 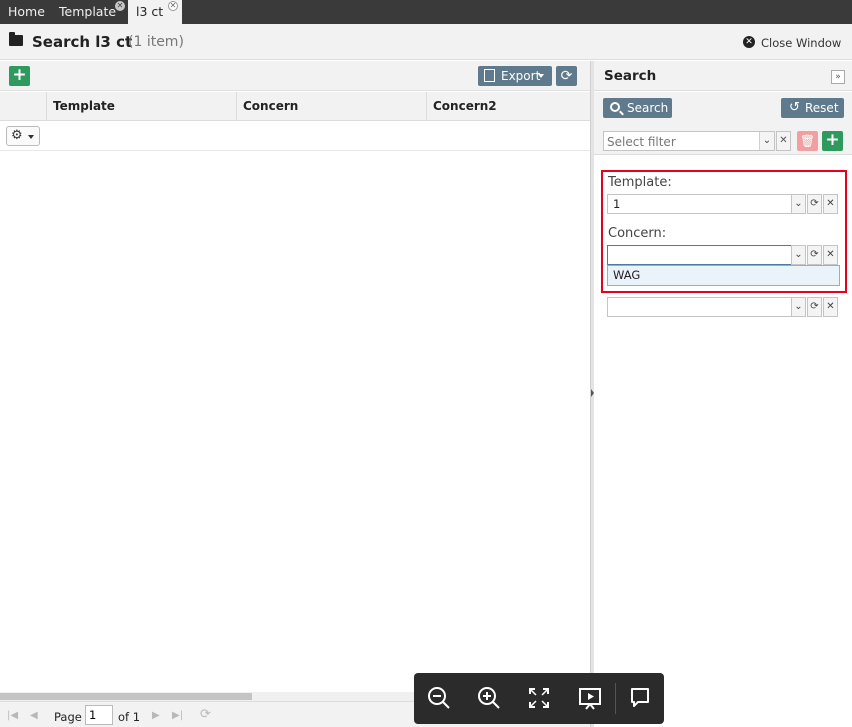 What do you see at coordinates (590, 698) in the screenshot?
I see `present-icon` at bounding box center [590, 698].